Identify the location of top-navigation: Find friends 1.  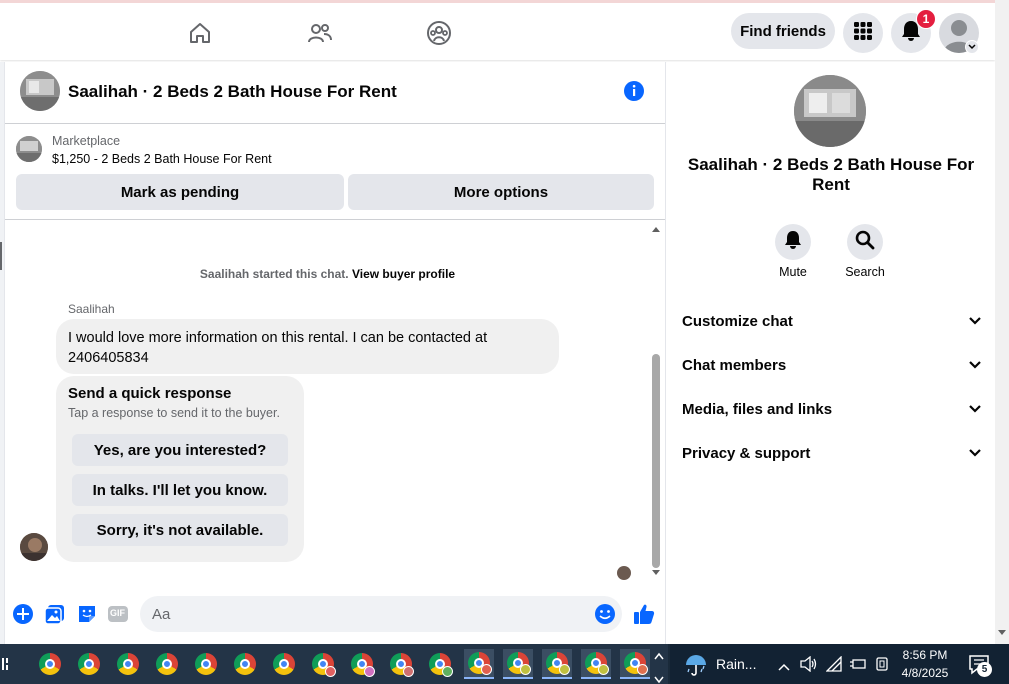
(497, 30).